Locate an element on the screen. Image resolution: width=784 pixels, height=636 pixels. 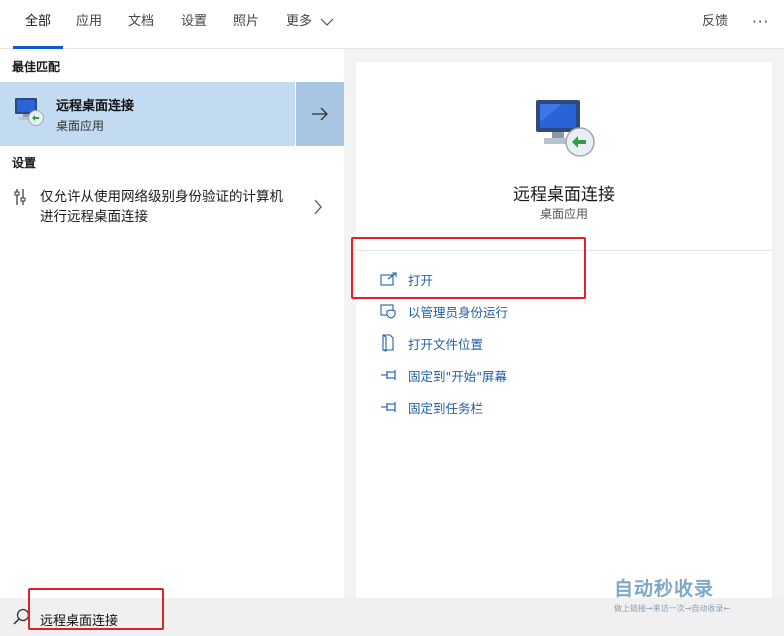
remote-desktop-large-icon is located at coordinates (565, 128).